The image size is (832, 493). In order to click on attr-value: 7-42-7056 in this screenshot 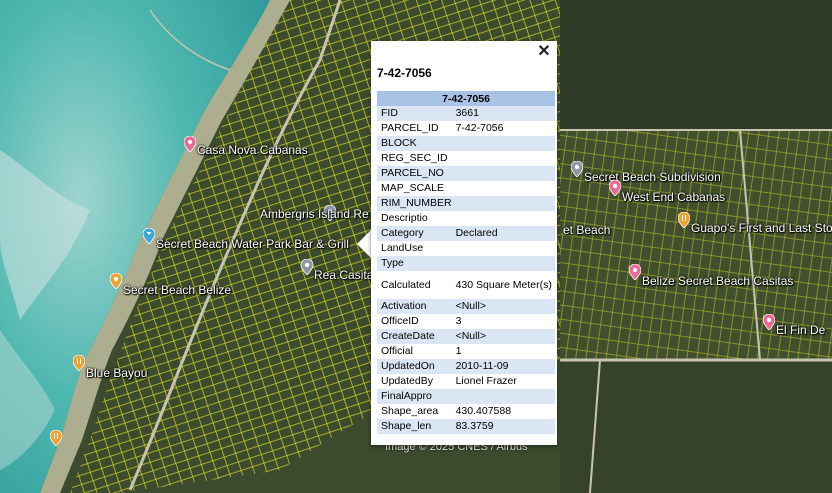, I will do `click(503, 128)`.